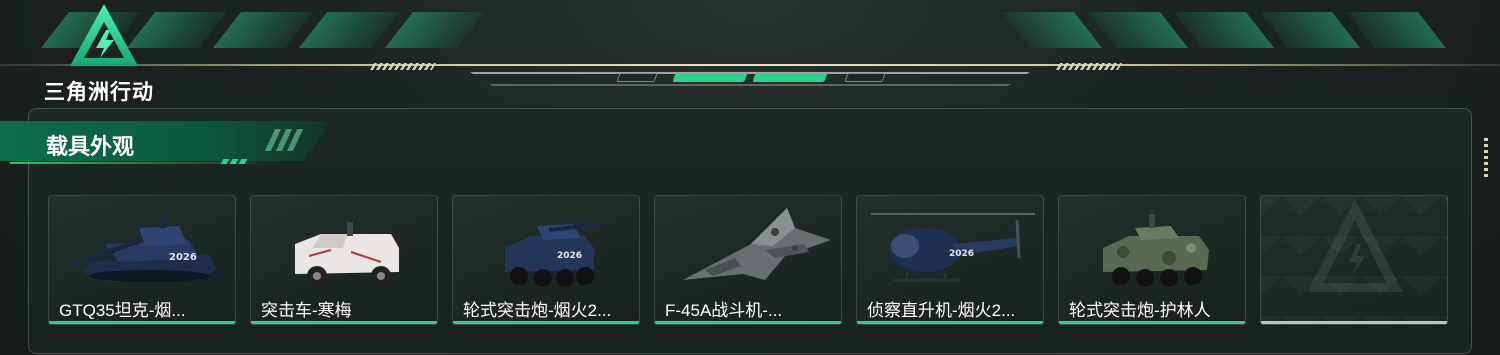 The height and width of the screenshot is (355, 1500). I want to click on triangle-logo-icon, so click(104, 35).